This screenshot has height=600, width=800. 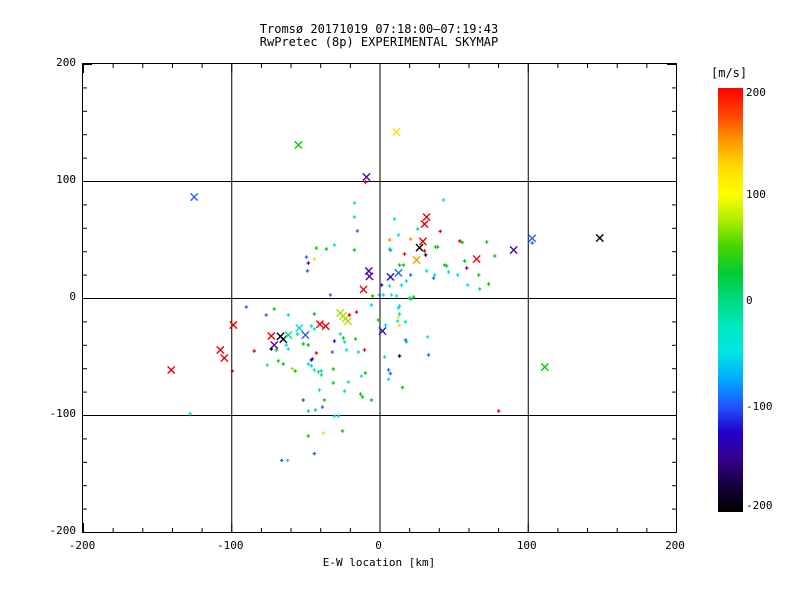 I want to click on colorbar-tick-label: -200, so click(x=759, y=505).